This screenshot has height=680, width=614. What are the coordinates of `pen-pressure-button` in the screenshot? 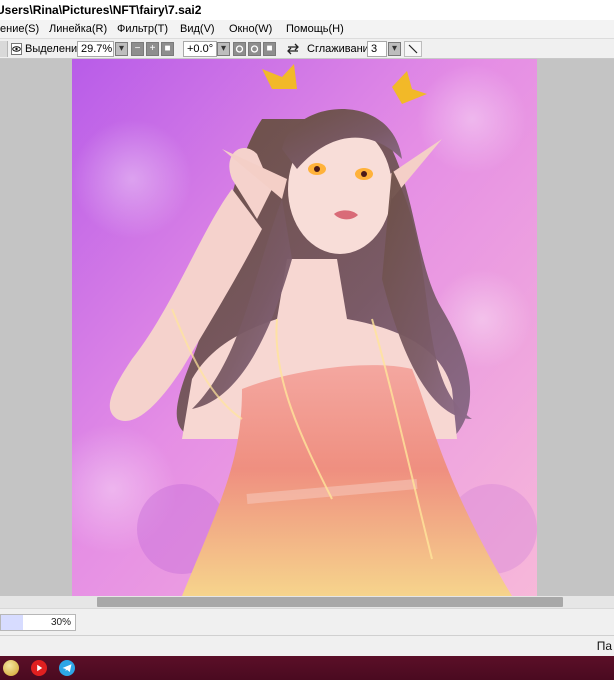 It's located at (413, 49).